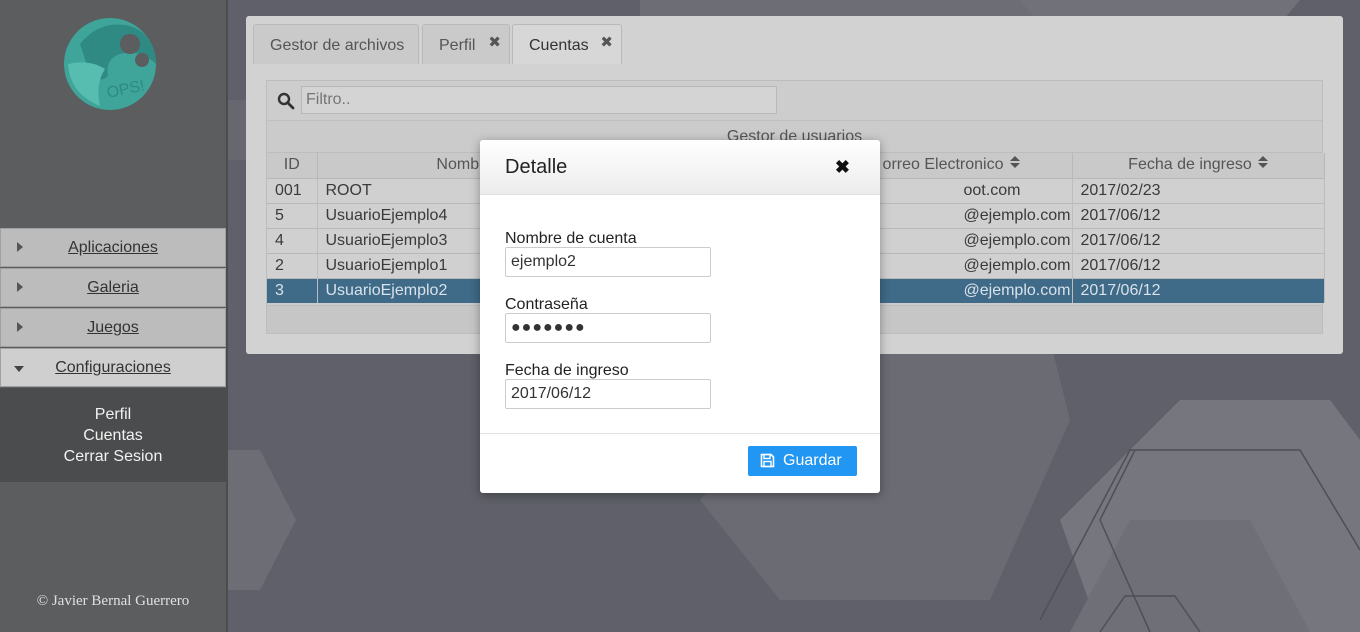 The image size is (1360, 632). Describe the element at coordinates (113, 456) in the screenshot. I see `submenu-item-cerrar-sesion: Cerrar Sesion` at that location.